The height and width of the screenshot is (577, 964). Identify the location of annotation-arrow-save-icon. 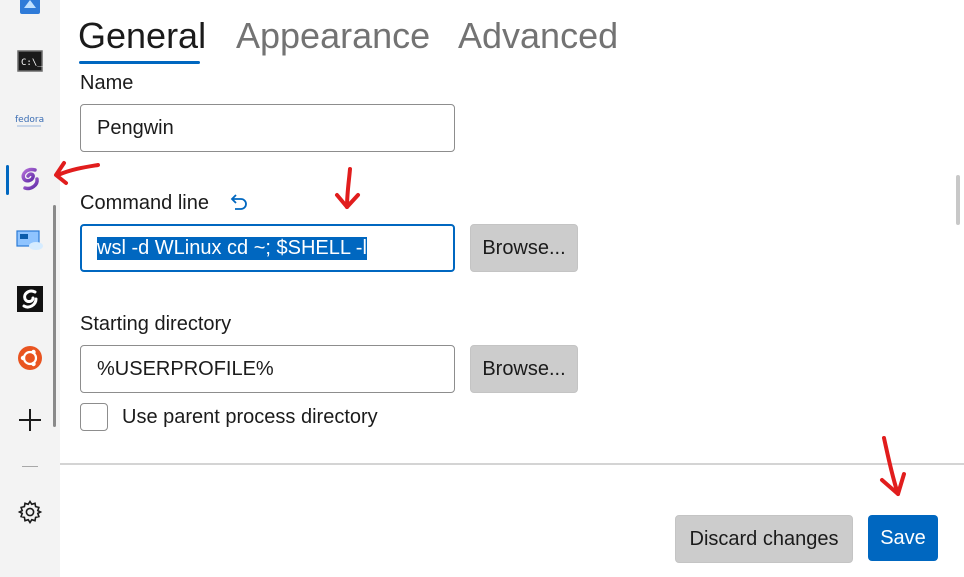
(893, 466).